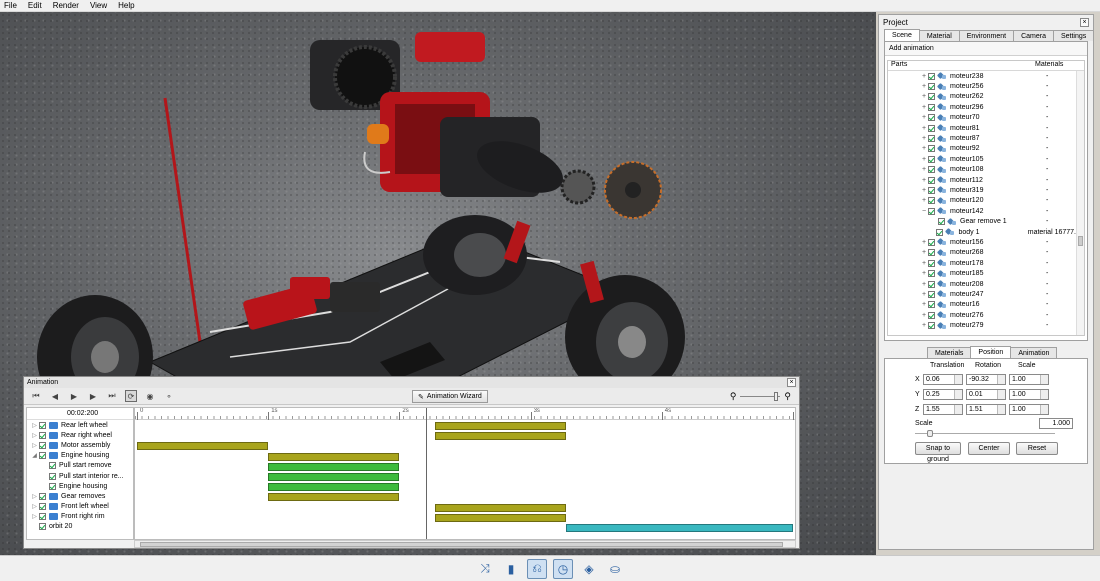 This screenshot has width=1100, height=581. I want to click on play-icon: ▶, so click(74, 396).